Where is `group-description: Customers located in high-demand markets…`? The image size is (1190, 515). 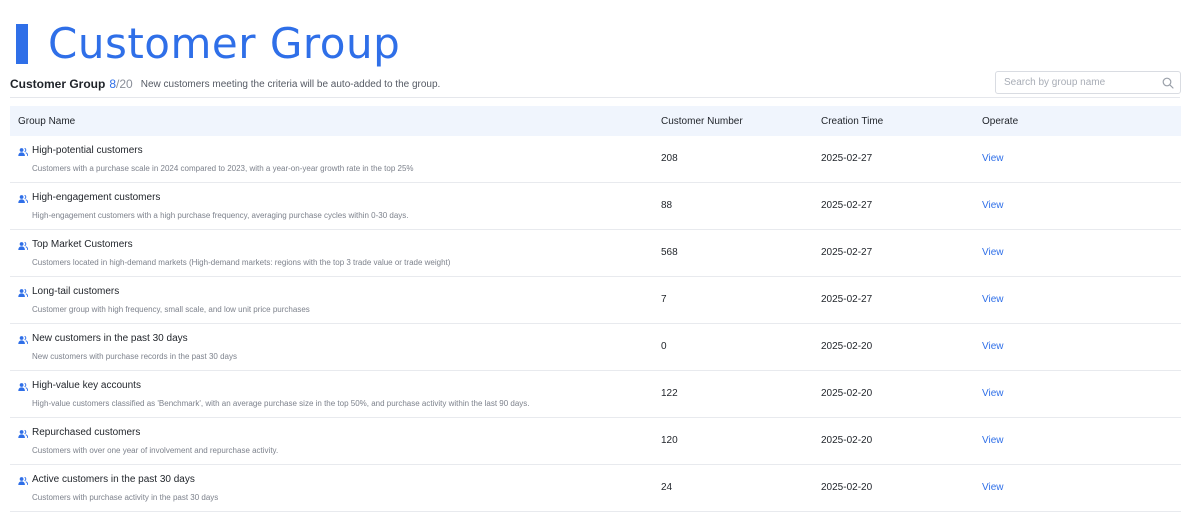 group-description: Customers located in high-demand markets… is located at coordinates (241, 262).